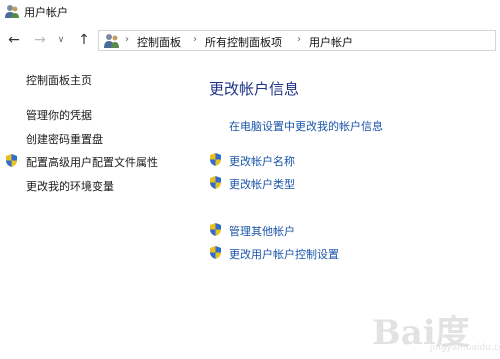  I want to click on address-bar: › 控制面板 › 所有控制面板项 › 用户帐户, so click(297, 40).